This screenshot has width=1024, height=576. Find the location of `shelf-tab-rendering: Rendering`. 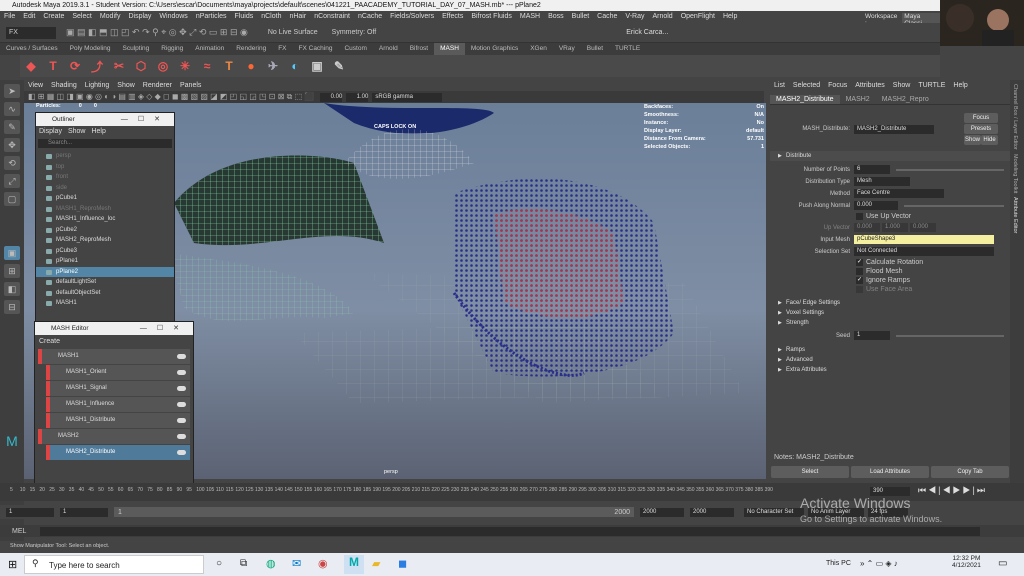

shelf-tab-rendering: Rendering is located at coordinates (251, 49).